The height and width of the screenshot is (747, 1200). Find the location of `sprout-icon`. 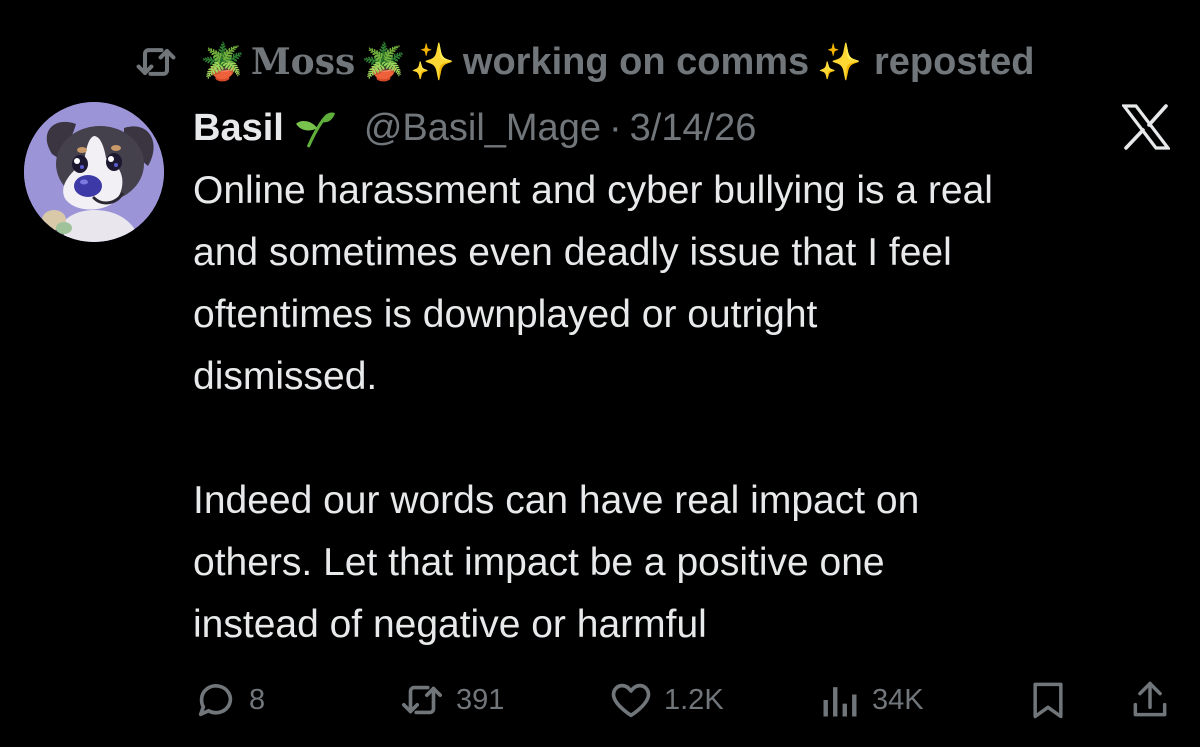

sprout-icon is located at coordinates (315, 130).